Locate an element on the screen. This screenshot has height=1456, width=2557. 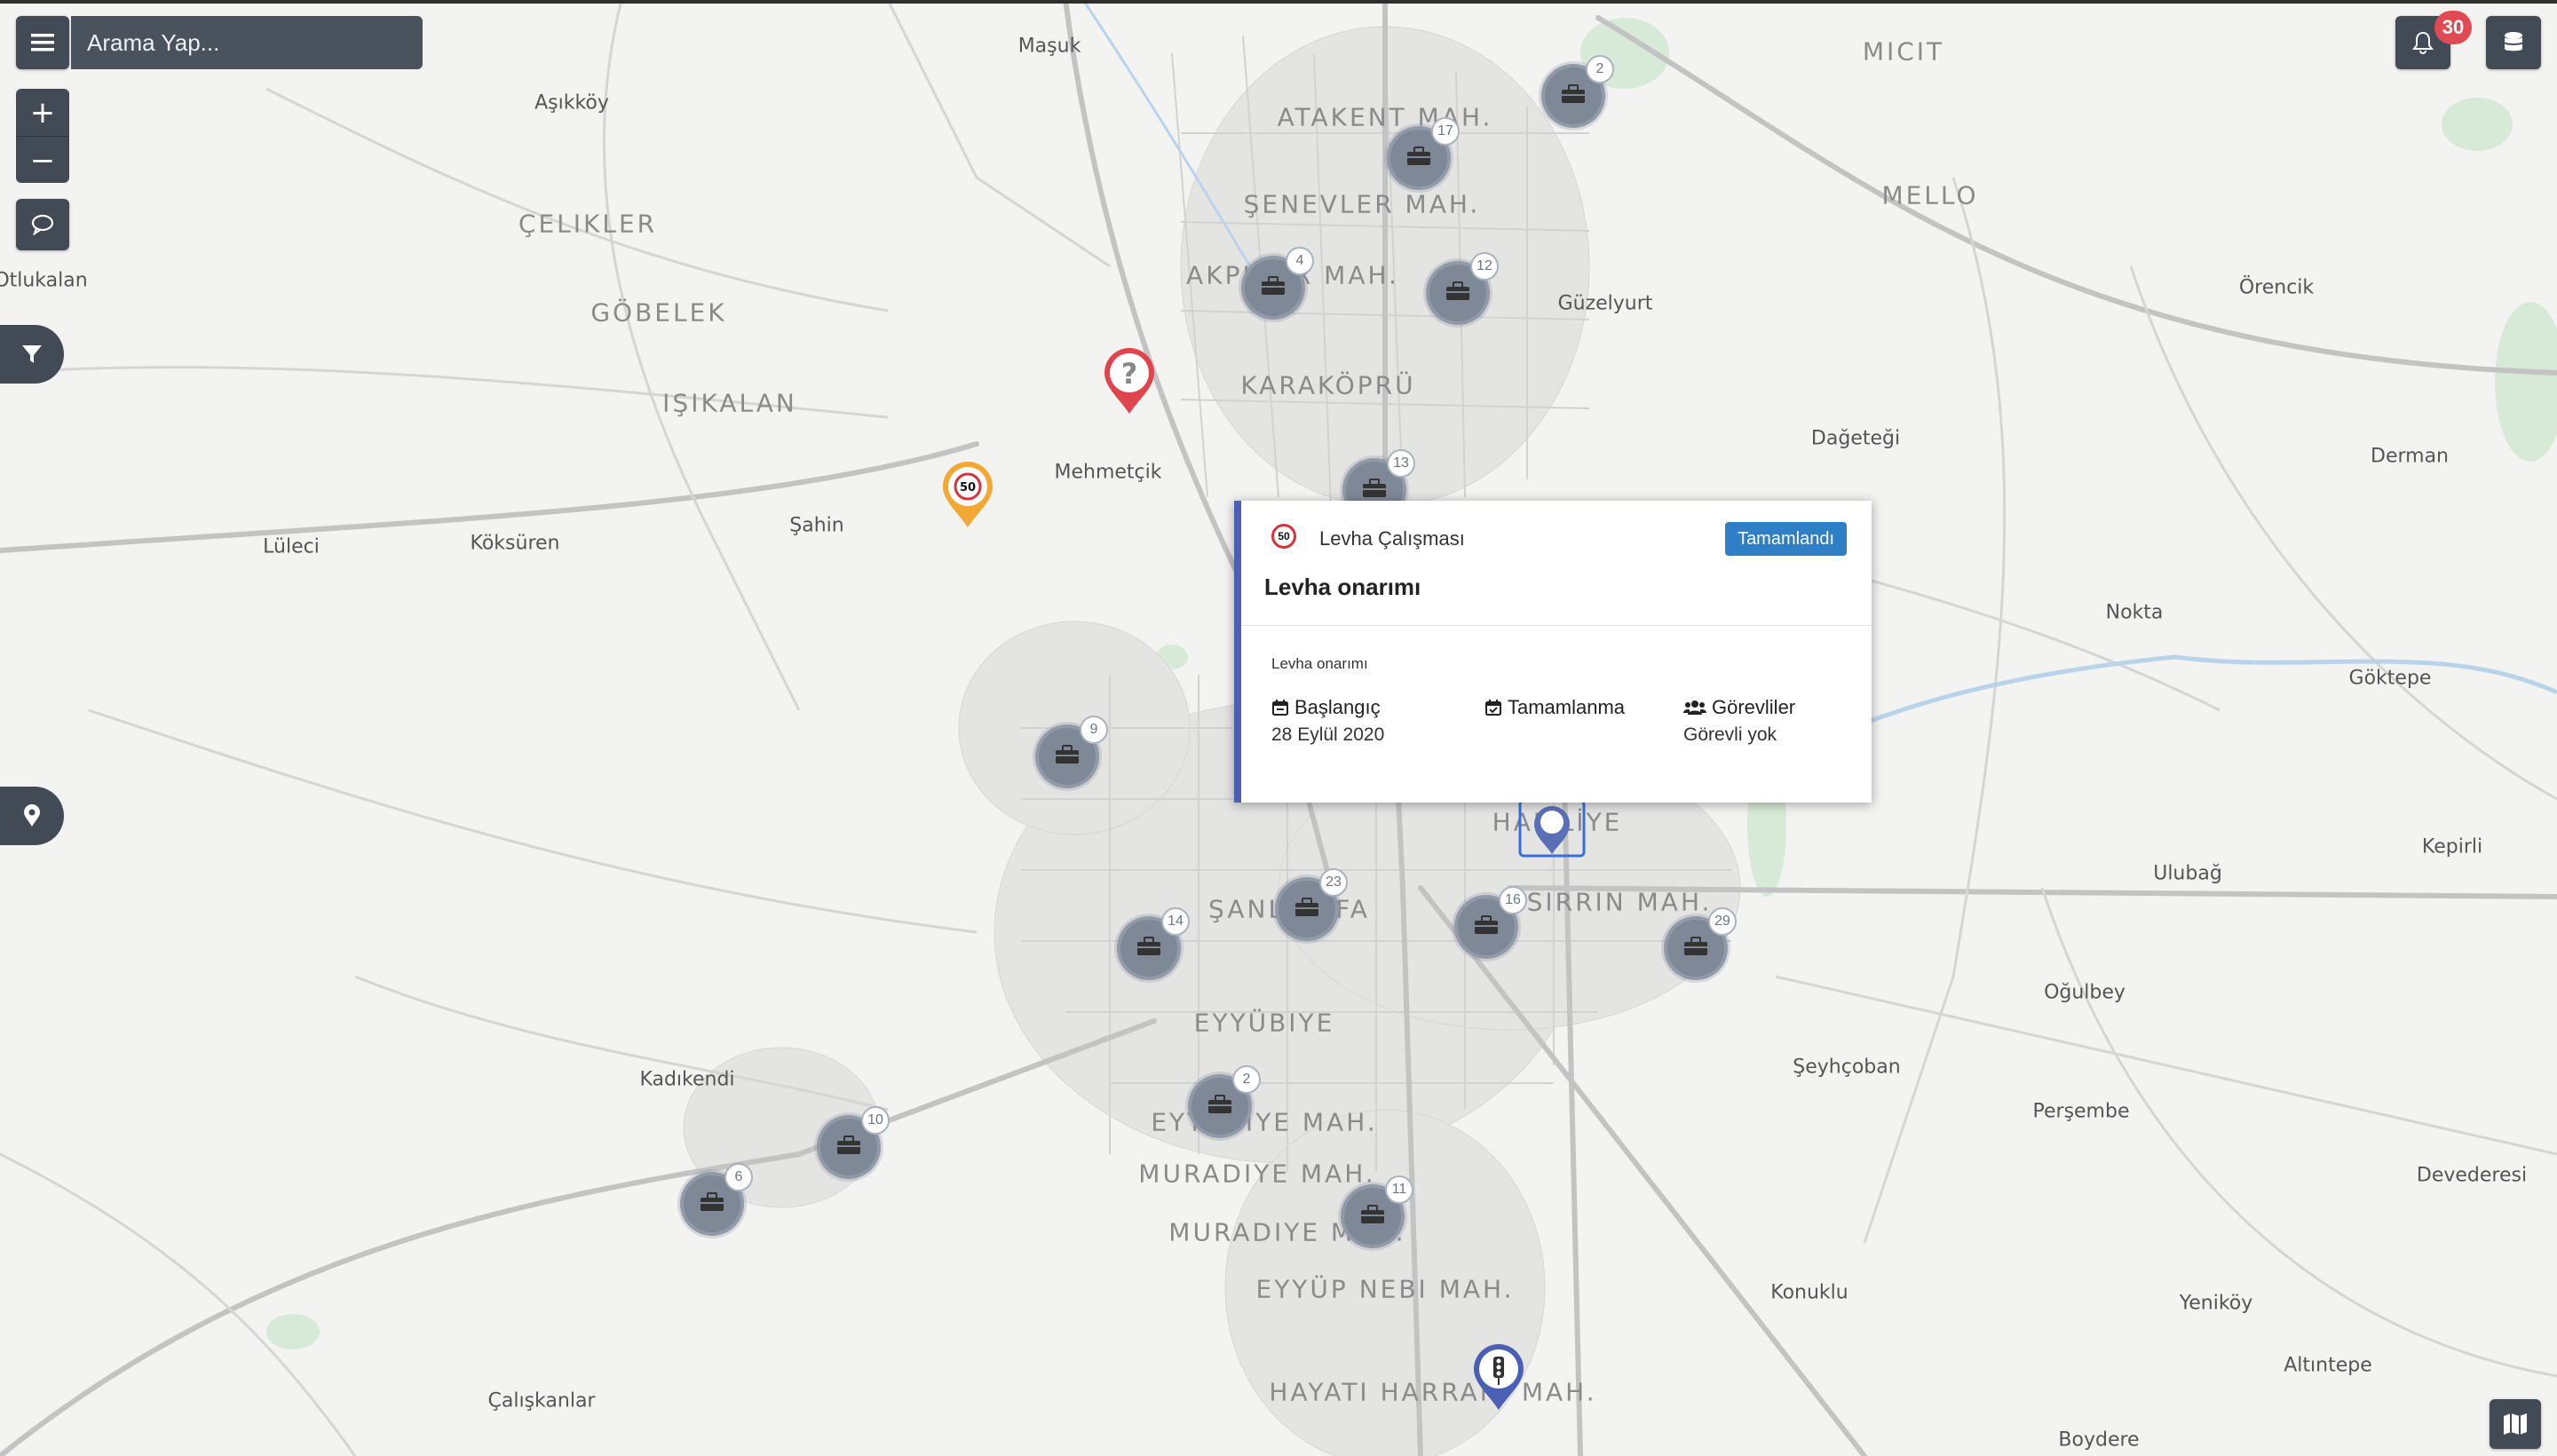
cluster-marker: 17 is located at coordinates (1423, 153).